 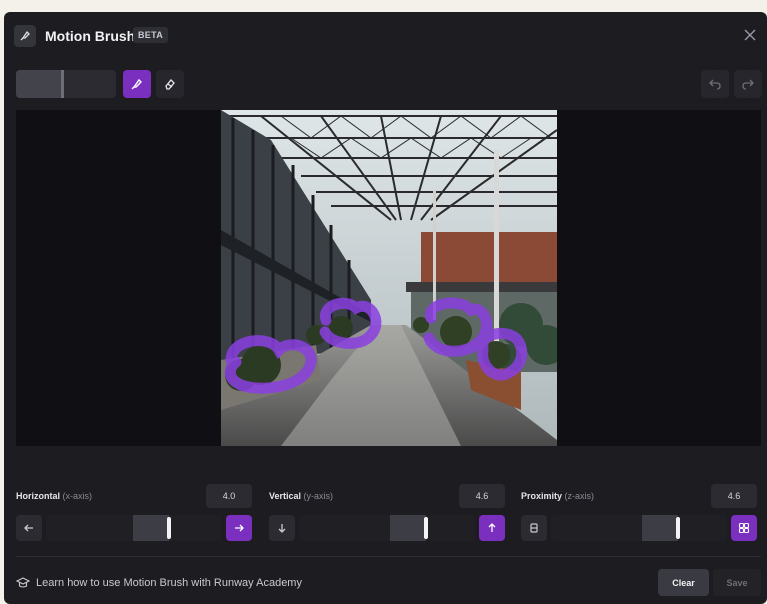 I want to click on modal-title: Motion Brush, so click(x=90, y=36).